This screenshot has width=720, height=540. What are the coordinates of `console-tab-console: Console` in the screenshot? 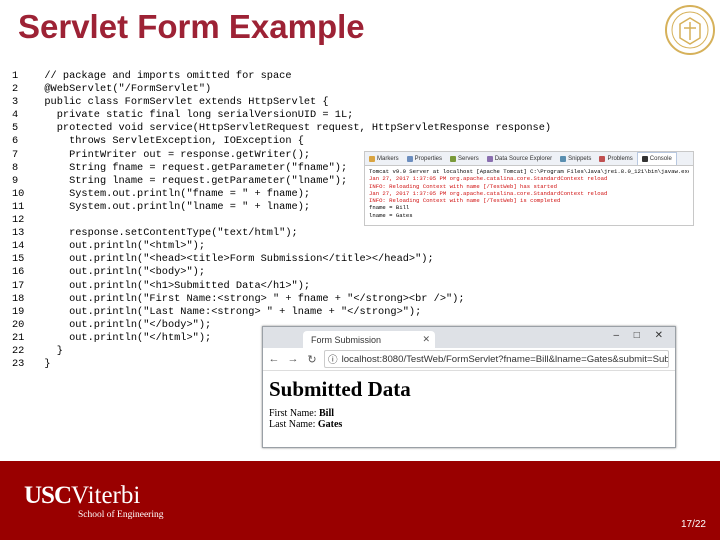 It's located at (656, 158).